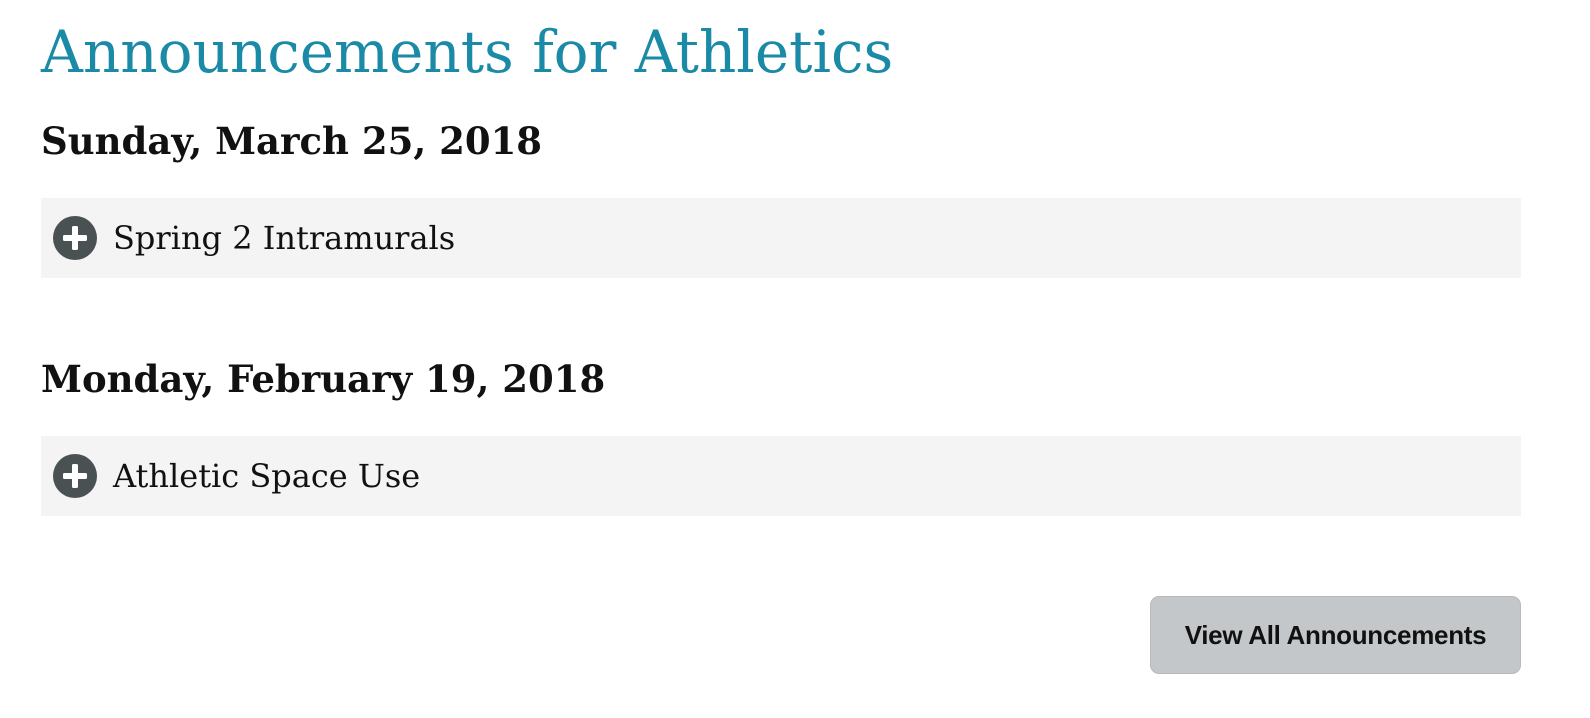 Image resolution: width=1590 pixels, height=718 pixels. What do you see at coordinates (1335, 635) in the screenshot?
I see `view-all-announcements-button: View All Announcements` at bounding box center [1335, 635].